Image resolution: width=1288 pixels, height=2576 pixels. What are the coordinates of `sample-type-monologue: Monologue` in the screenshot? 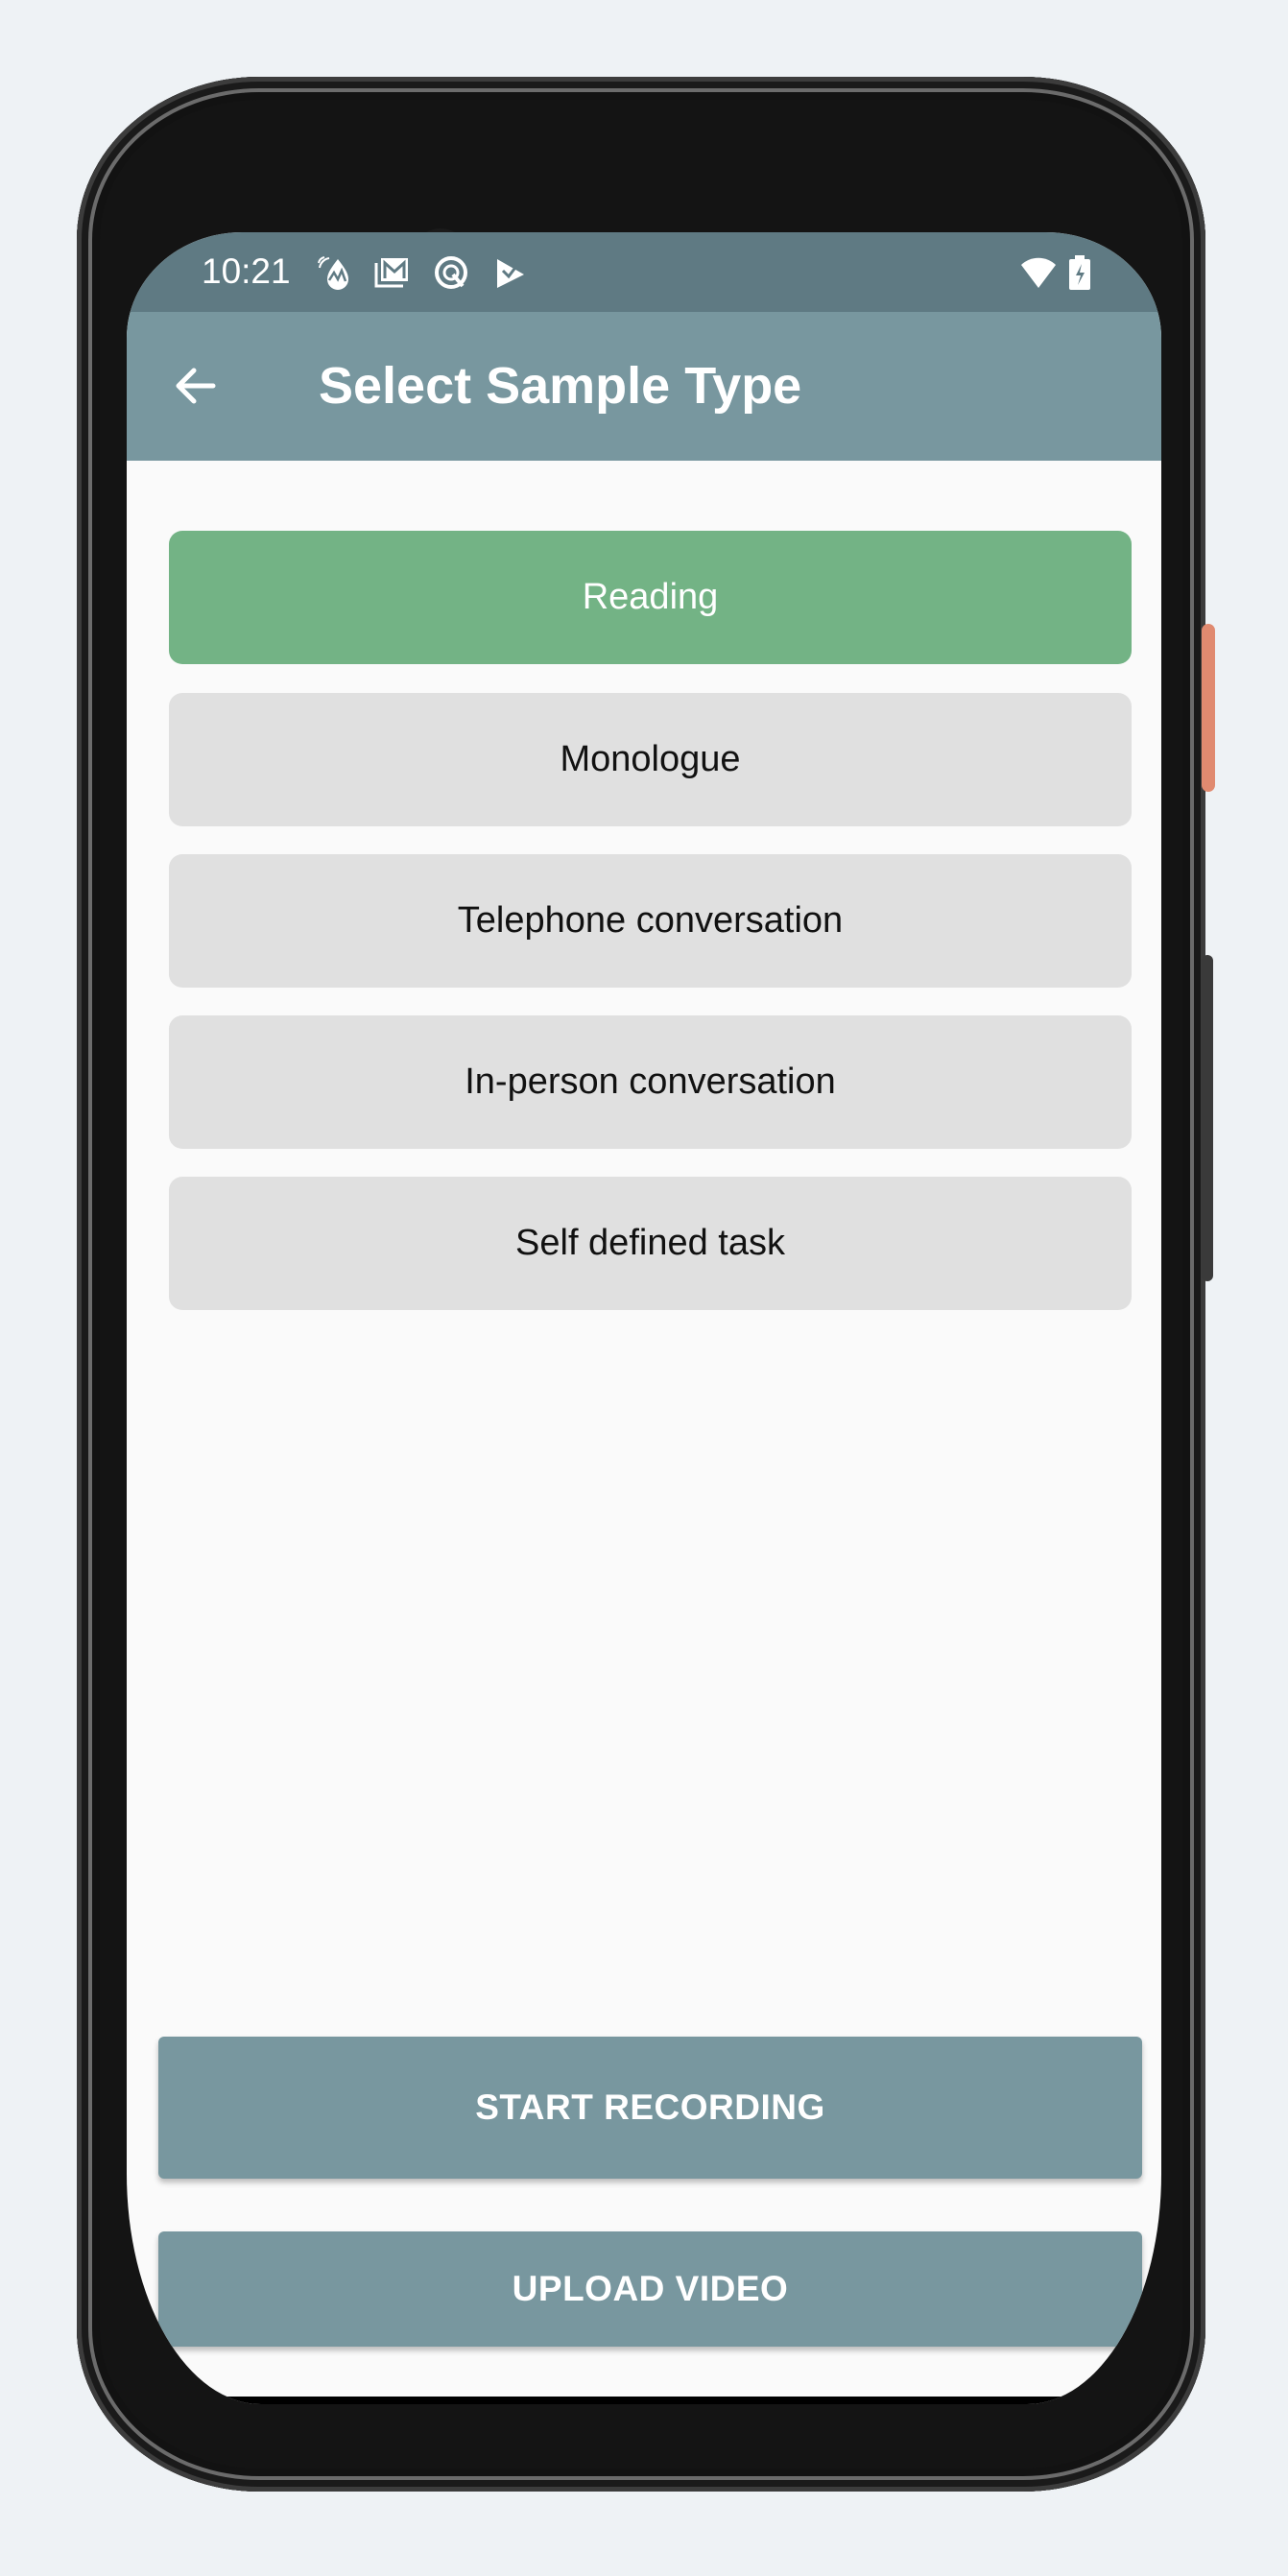 It's located at (650, 759).